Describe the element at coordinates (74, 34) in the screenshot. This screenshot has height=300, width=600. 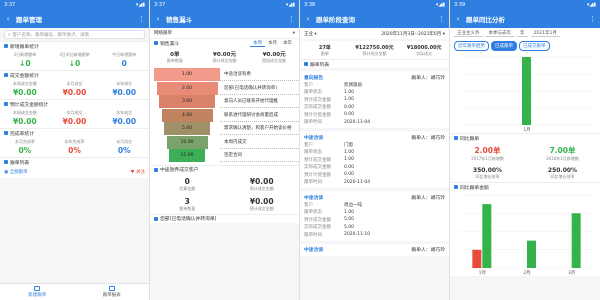
I see `search-input: ⌕ 客户名称、跟单编号、跟单要点、详情` at that location.